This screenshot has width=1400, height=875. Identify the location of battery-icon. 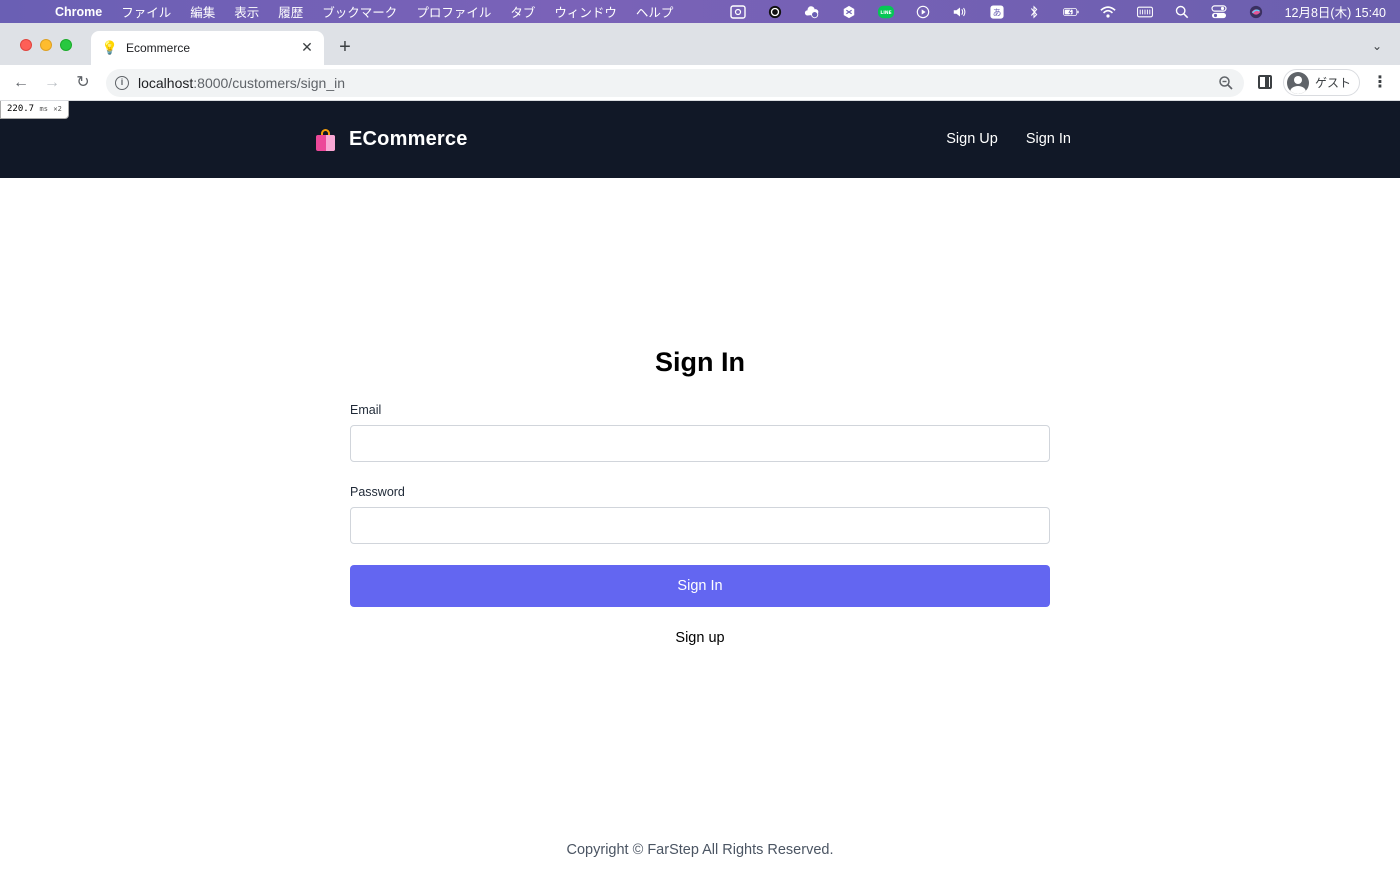
(1071, 11).